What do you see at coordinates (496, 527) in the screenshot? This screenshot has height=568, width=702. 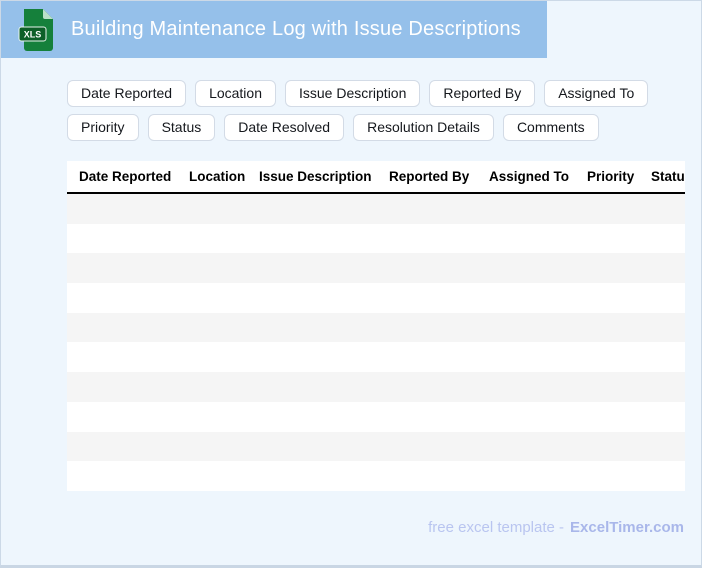 I see `footer-text: free excel template -` at bounding box center [496, 527].